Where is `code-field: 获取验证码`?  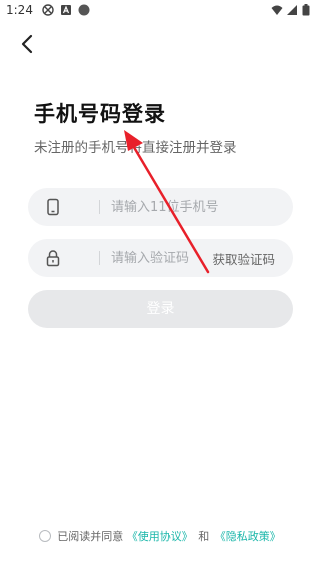
code-field: 获取验证码 is located at coordinates (160, 258).